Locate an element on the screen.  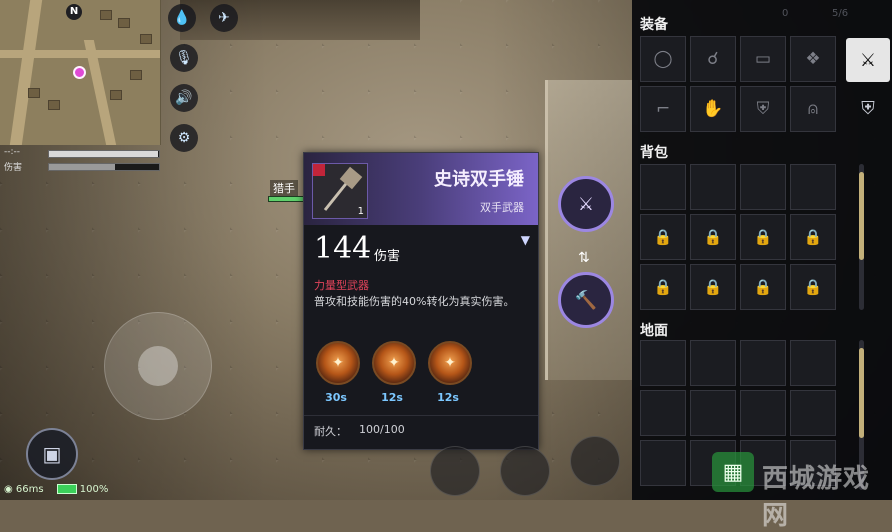
helmet-icon: ⍝ is located at coordinates (813, 109).